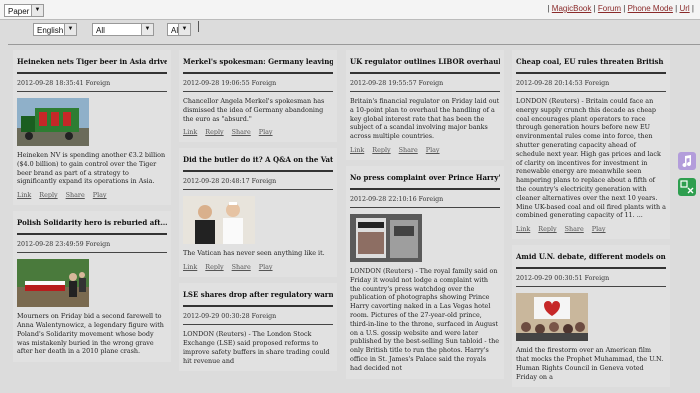 This screenshot has width=700, height=393. Describe the element at coordinates (386, 237) in the screenshot. I see `magazine-image` at that location.